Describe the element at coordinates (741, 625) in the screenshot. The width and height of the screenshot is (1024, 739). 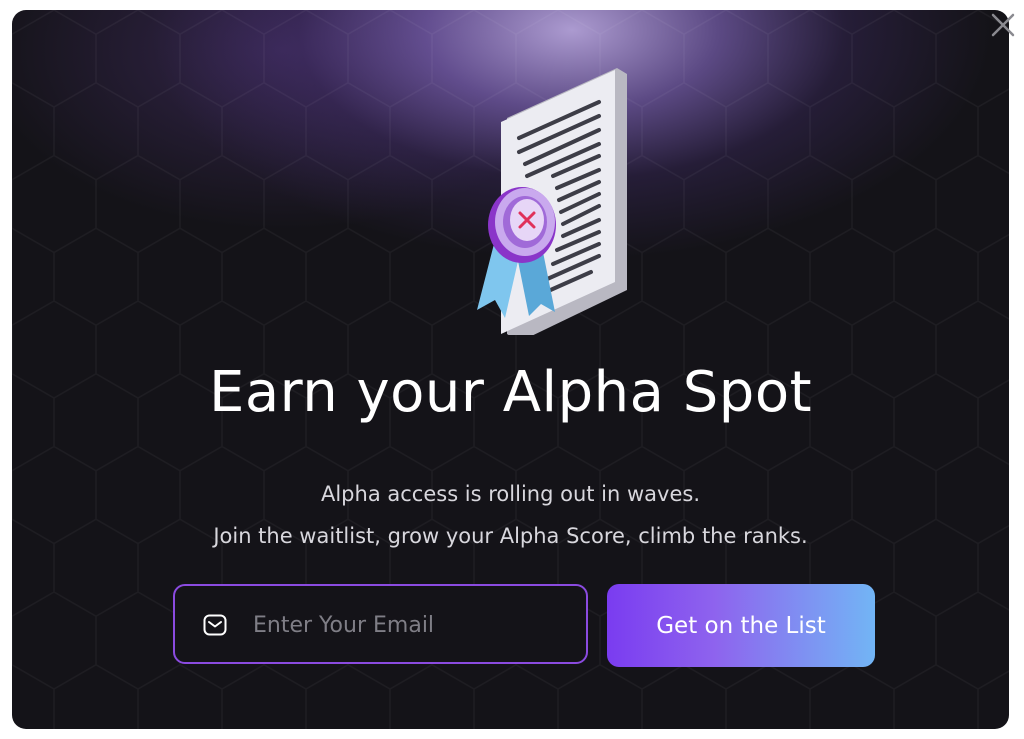
I see `get-on-list-button: Get on the List` at that location.